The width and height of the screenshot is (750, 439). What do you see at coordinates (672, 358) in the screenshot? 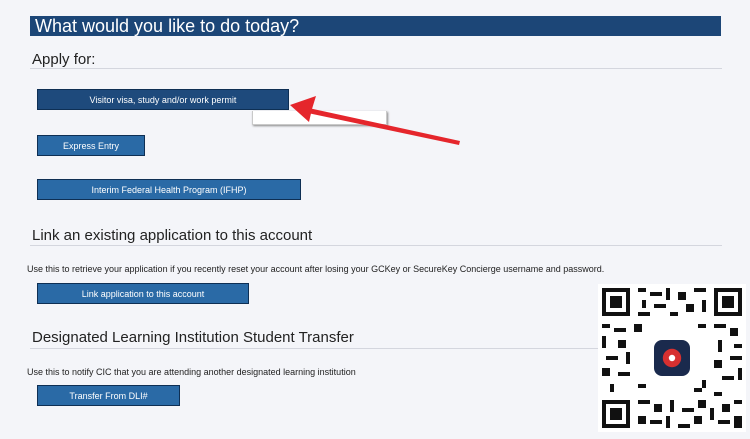
I see `qr-code-icon` at bounding box center [672, 358].